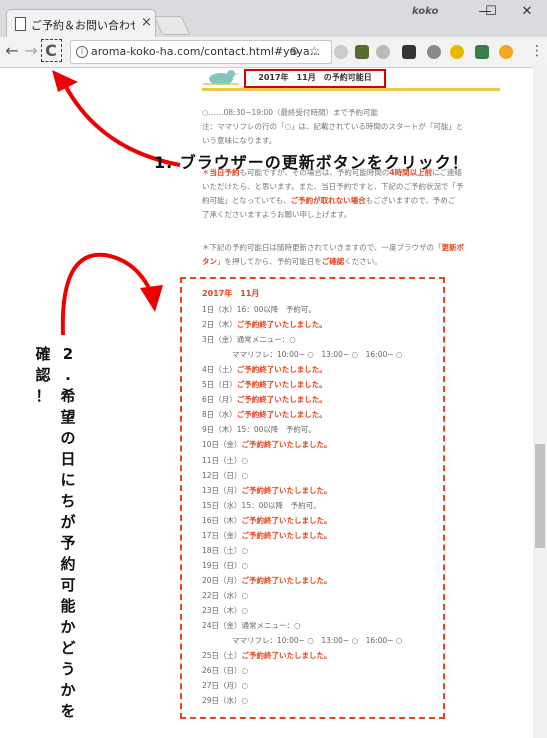  I want to click on annotation-char: う, so click(68, 669).